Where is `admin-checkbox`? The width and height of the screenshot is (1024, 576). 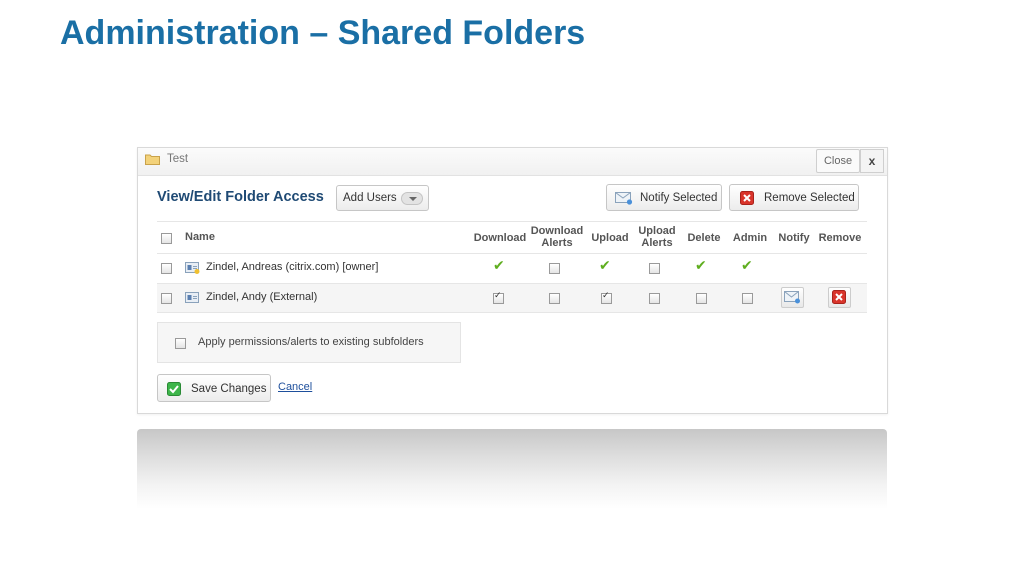 admin-checkbox is located at coordinates (747, 298).